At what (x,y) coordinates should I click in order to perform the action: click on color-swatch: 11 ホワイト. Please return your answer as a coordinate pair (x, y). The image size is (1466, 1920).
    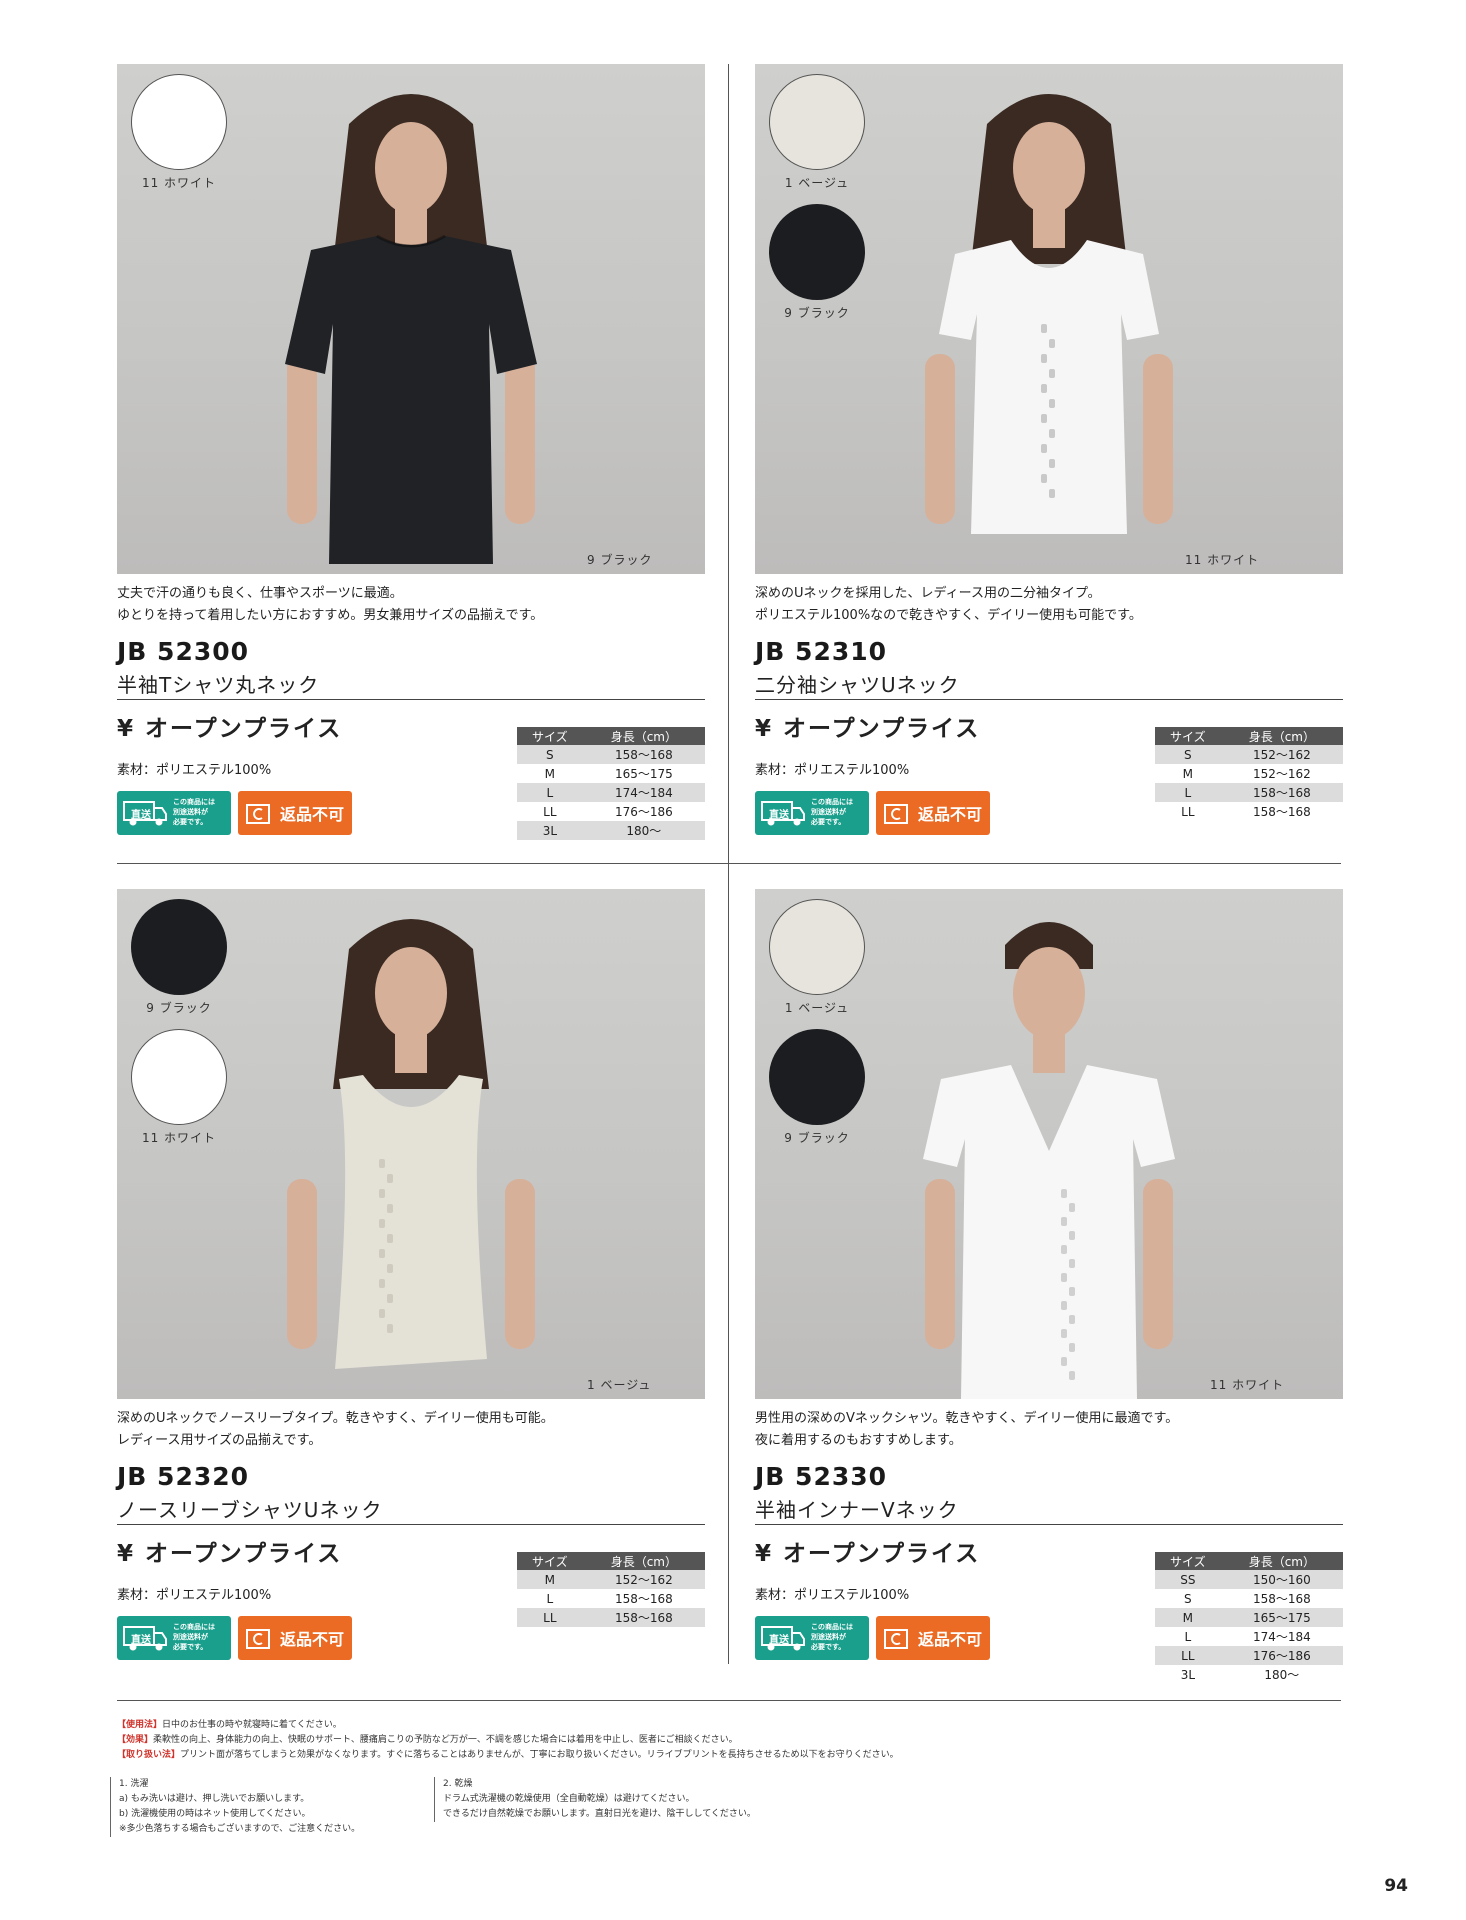
    Looking at the image, I should click on (179, 1087).